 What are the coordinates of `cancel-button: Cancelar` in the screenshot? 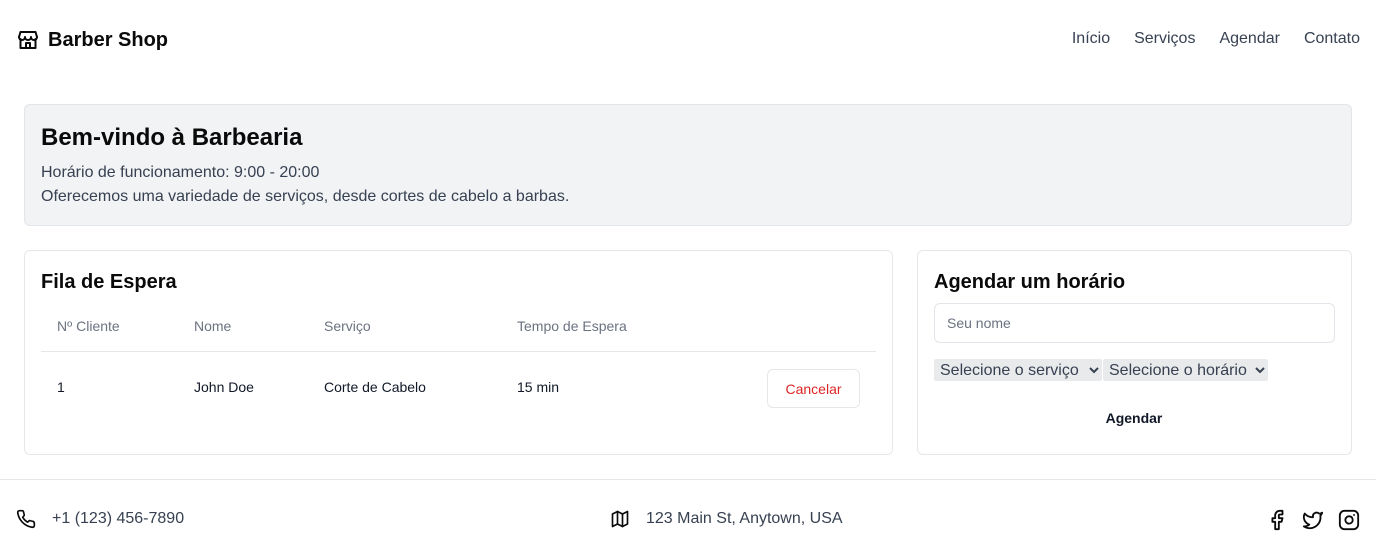 It's located at (813, 388).